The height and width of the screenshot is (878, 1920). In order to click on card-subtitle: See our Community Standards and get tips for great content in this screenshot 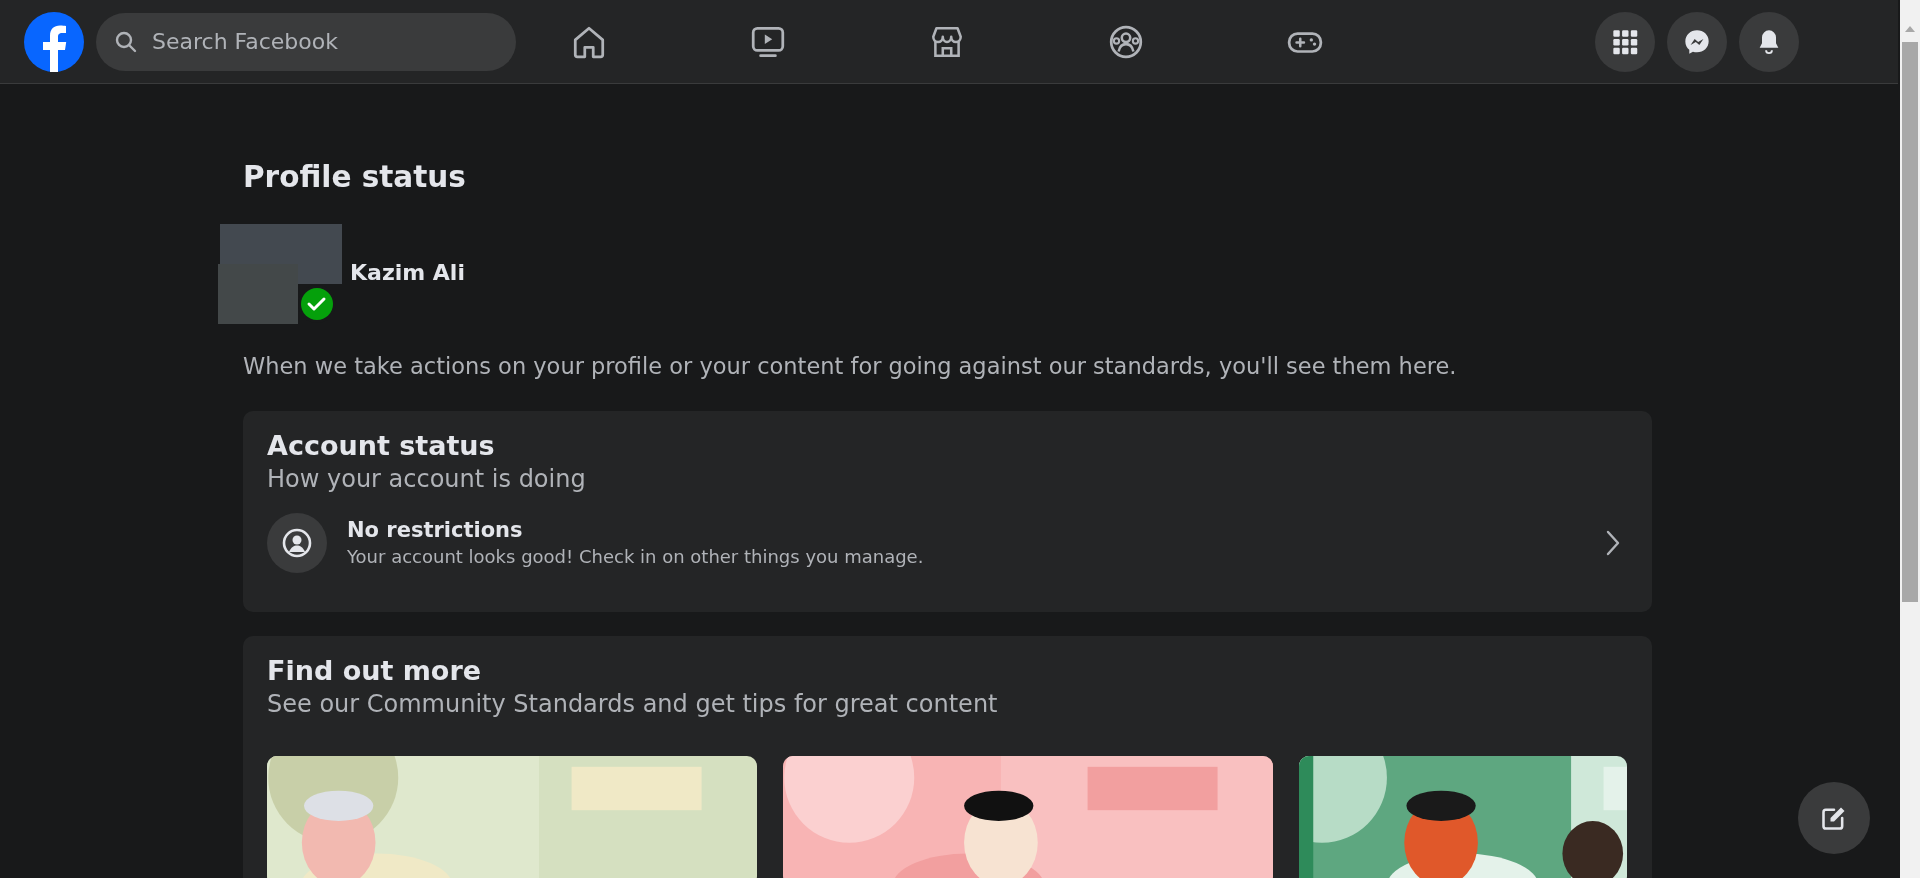, I will do `click(633, 704)`.